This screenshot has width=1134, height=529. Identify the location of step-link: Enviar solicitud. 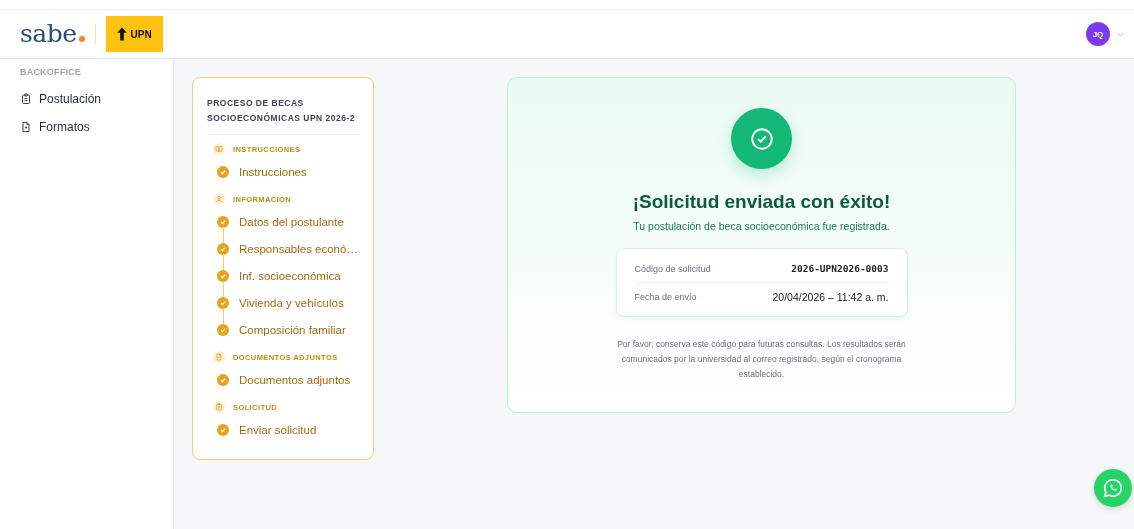
(278, 429).